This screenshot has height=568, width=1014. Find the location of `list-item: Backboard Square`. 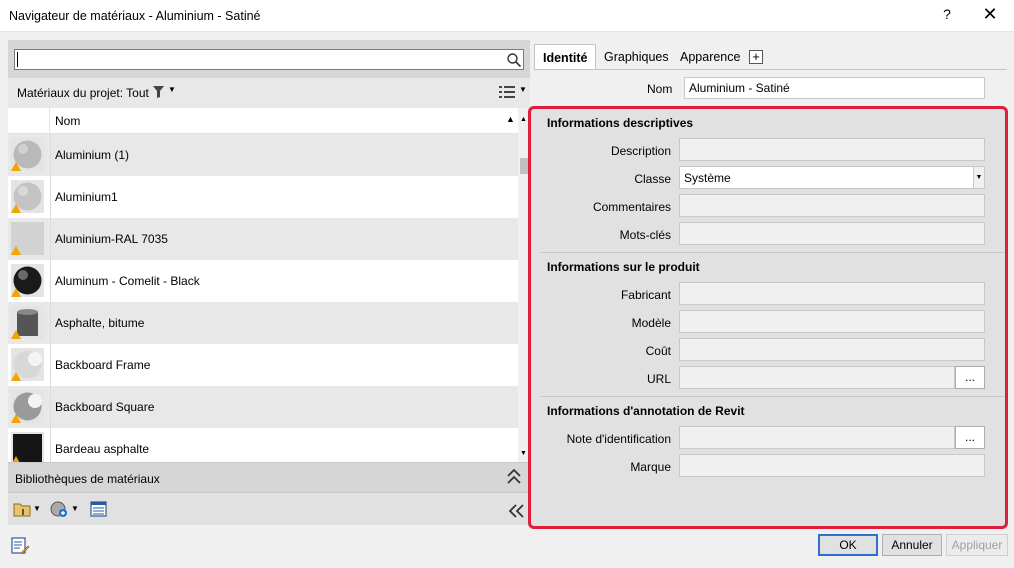

list-item: Backboard Square is located at coordinates (263, 407).